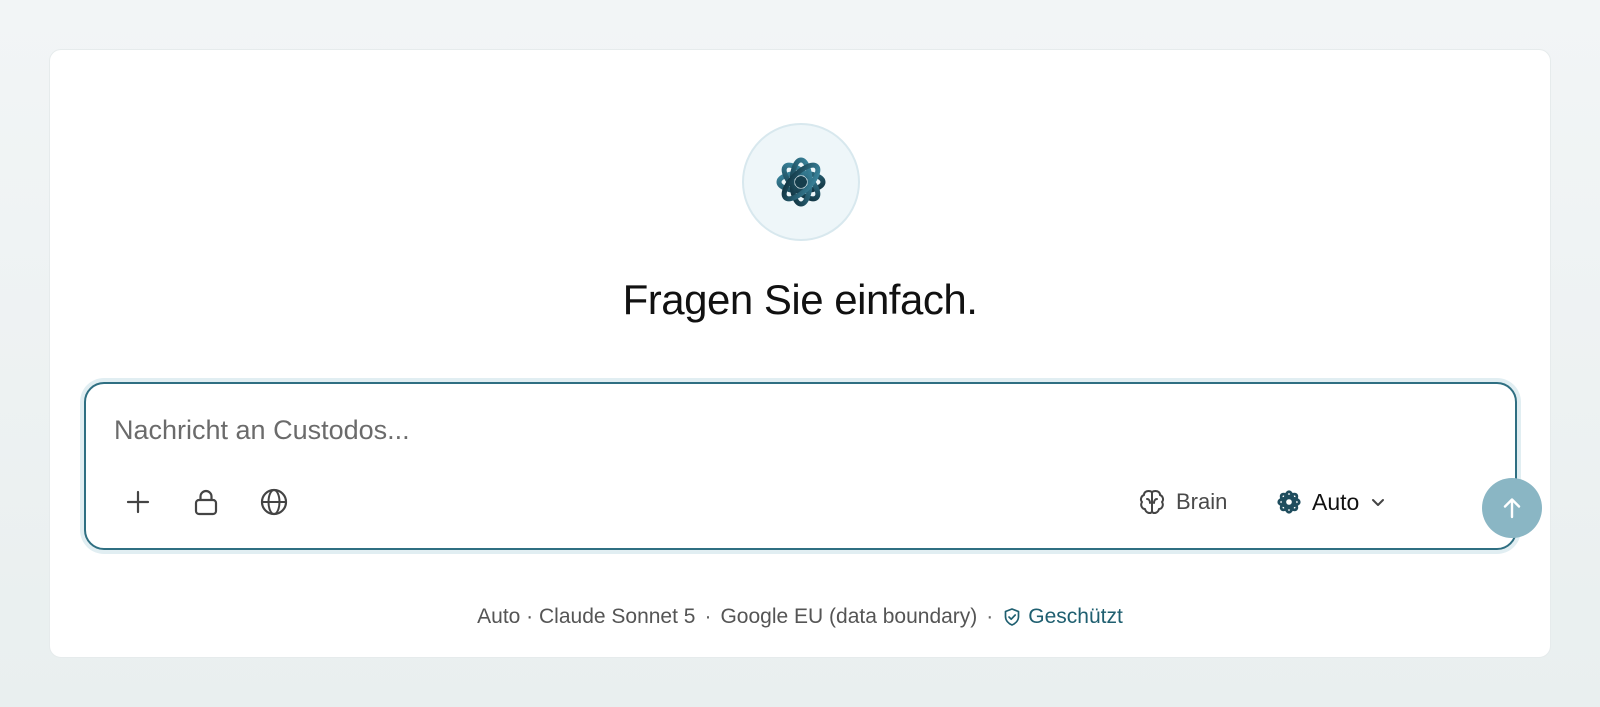 The height and width of the screenshot is (707, 1600). I want to click on add-attachment-button, so click(138, 502).